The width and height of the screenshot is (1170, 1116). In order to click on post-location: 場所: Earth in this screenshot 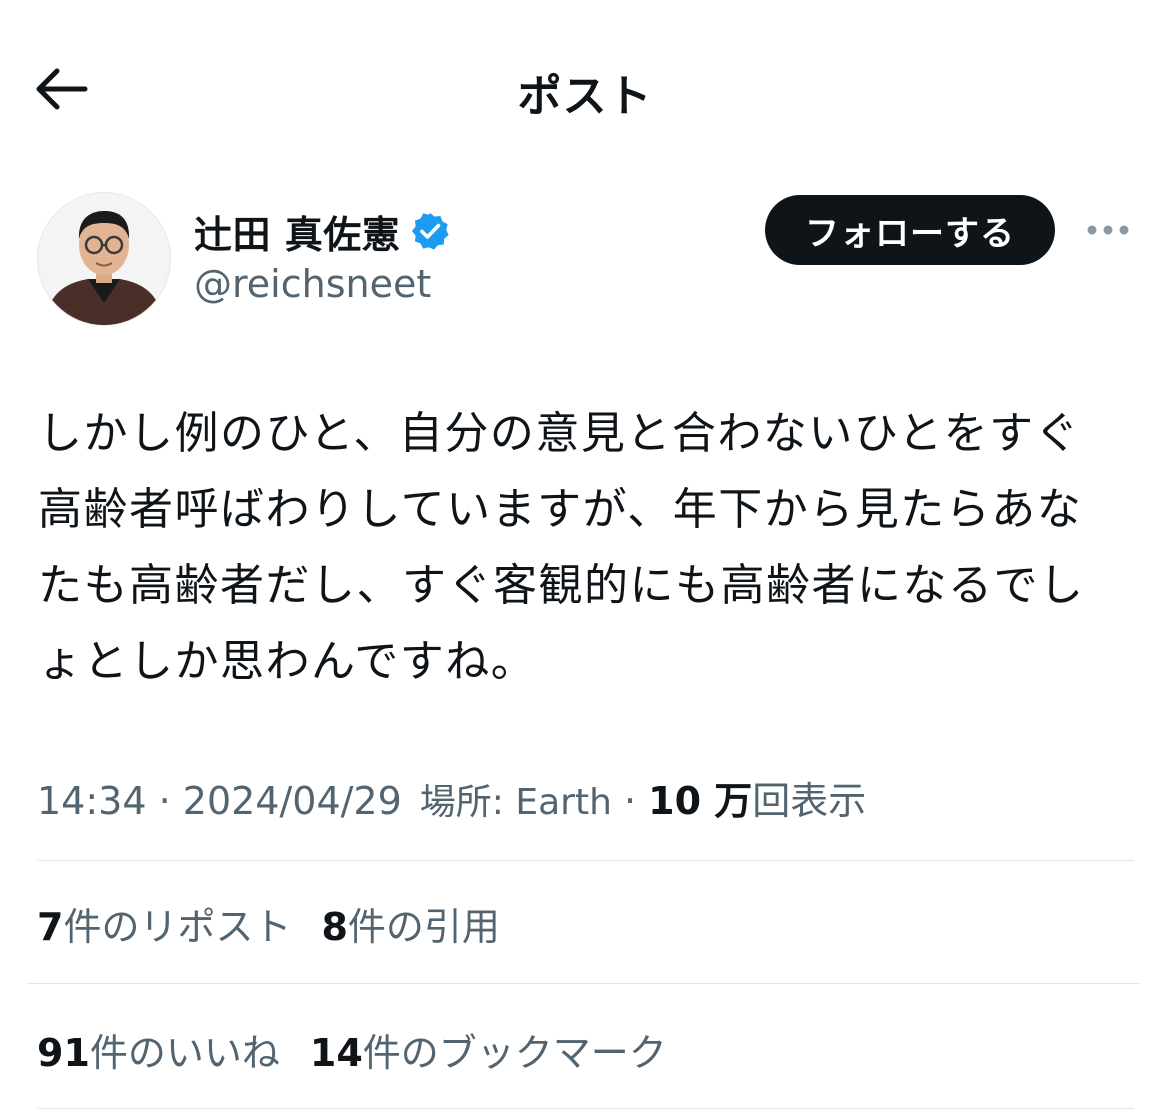, I will do `click(515, 802)`.